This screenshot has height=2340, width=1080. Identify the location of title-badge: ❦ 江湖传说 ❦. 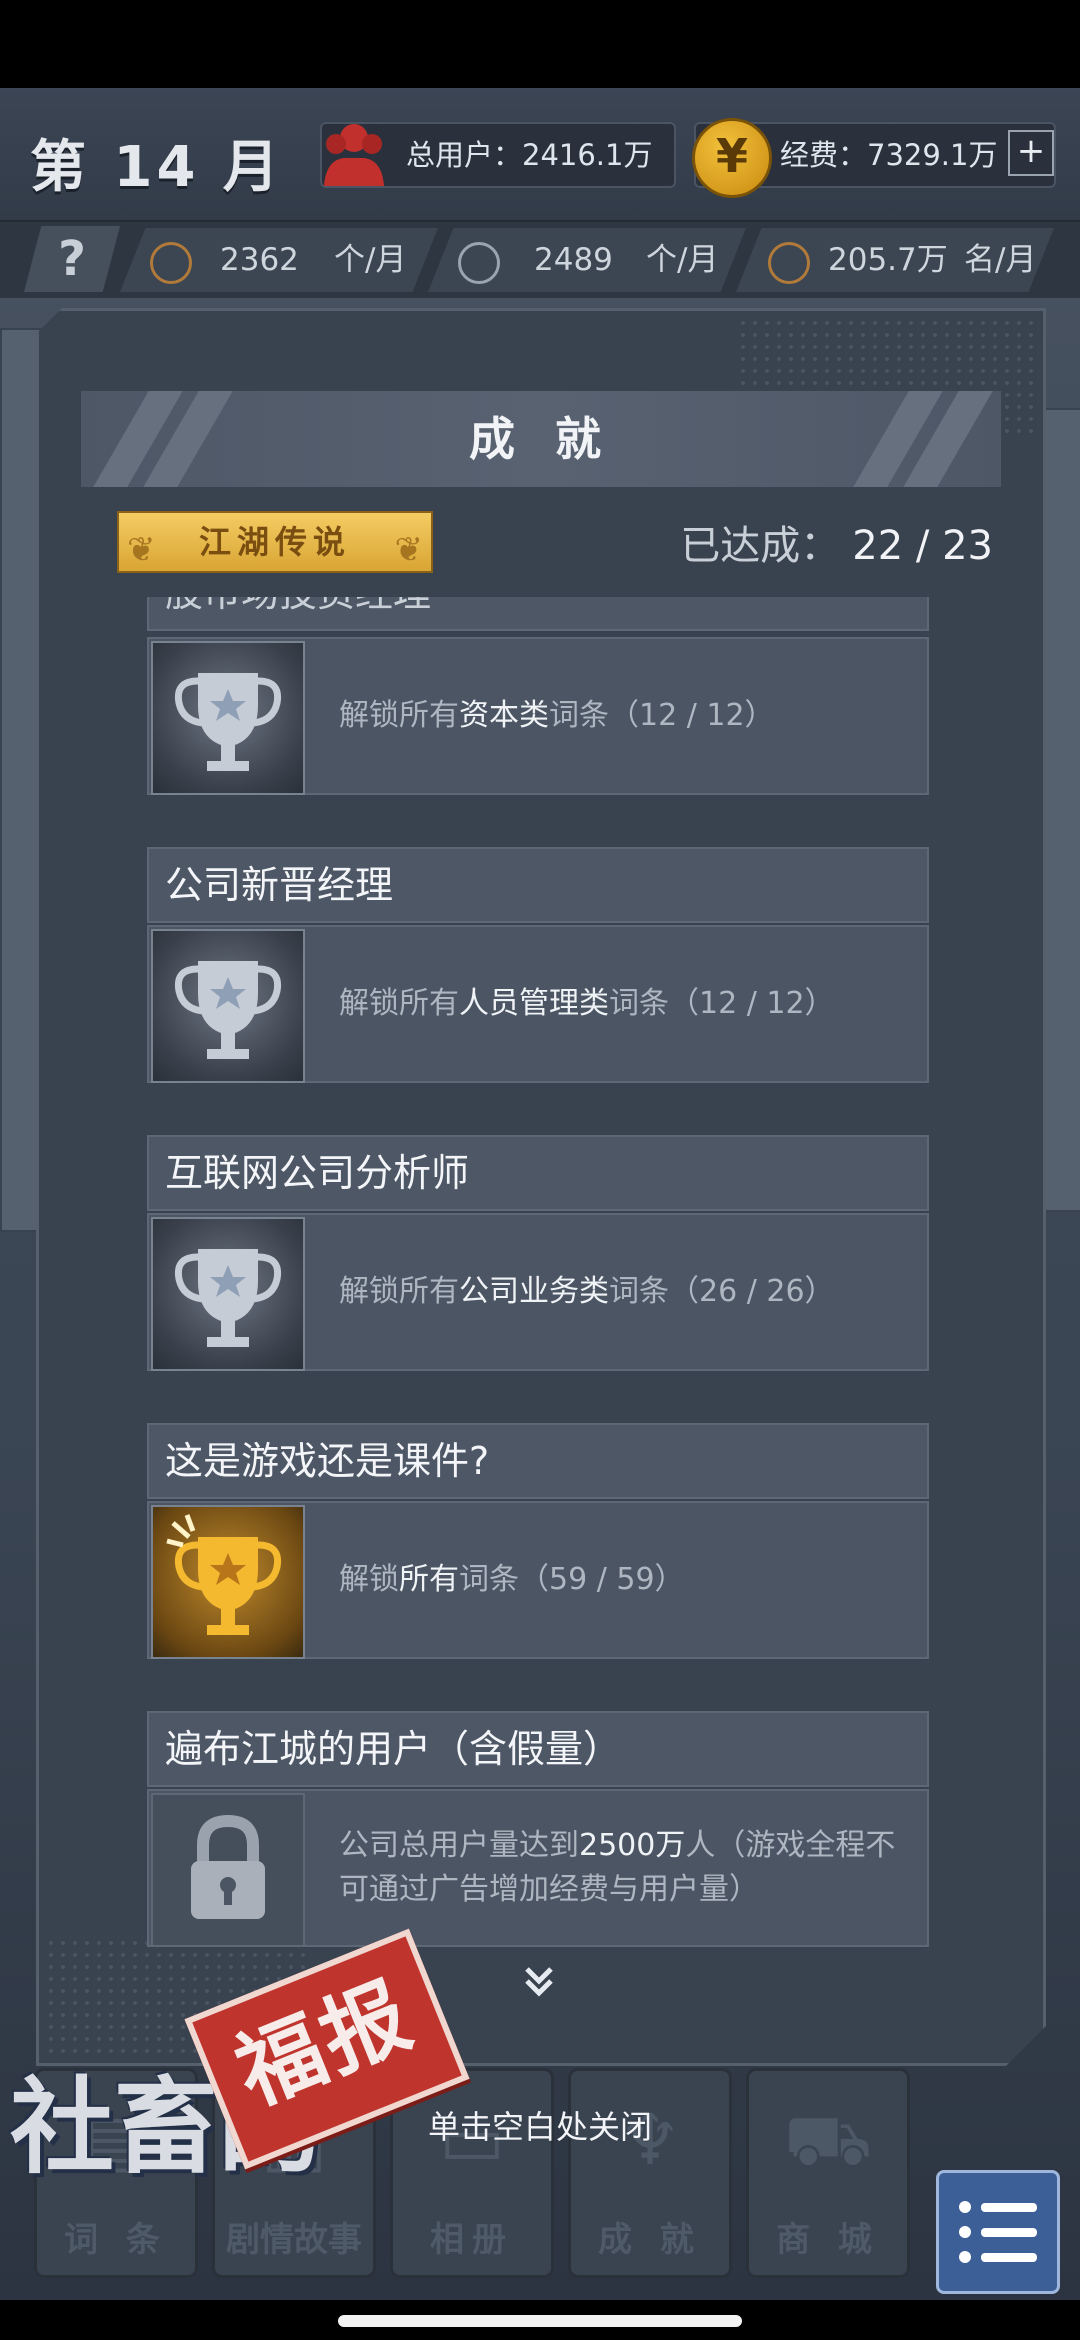
(275, 542).